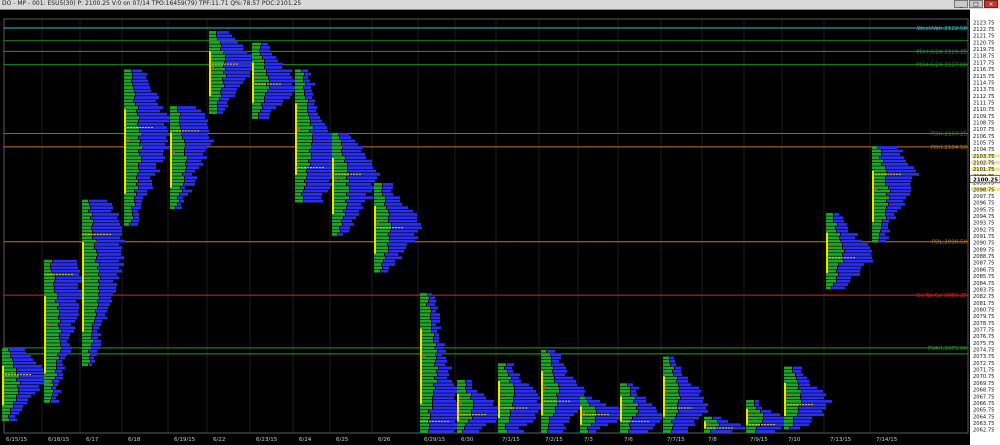 The image size is (1000, 445). Describe the element at coordinates (976, 4) in the screenshot. I see `maximize-button: □` at that location.